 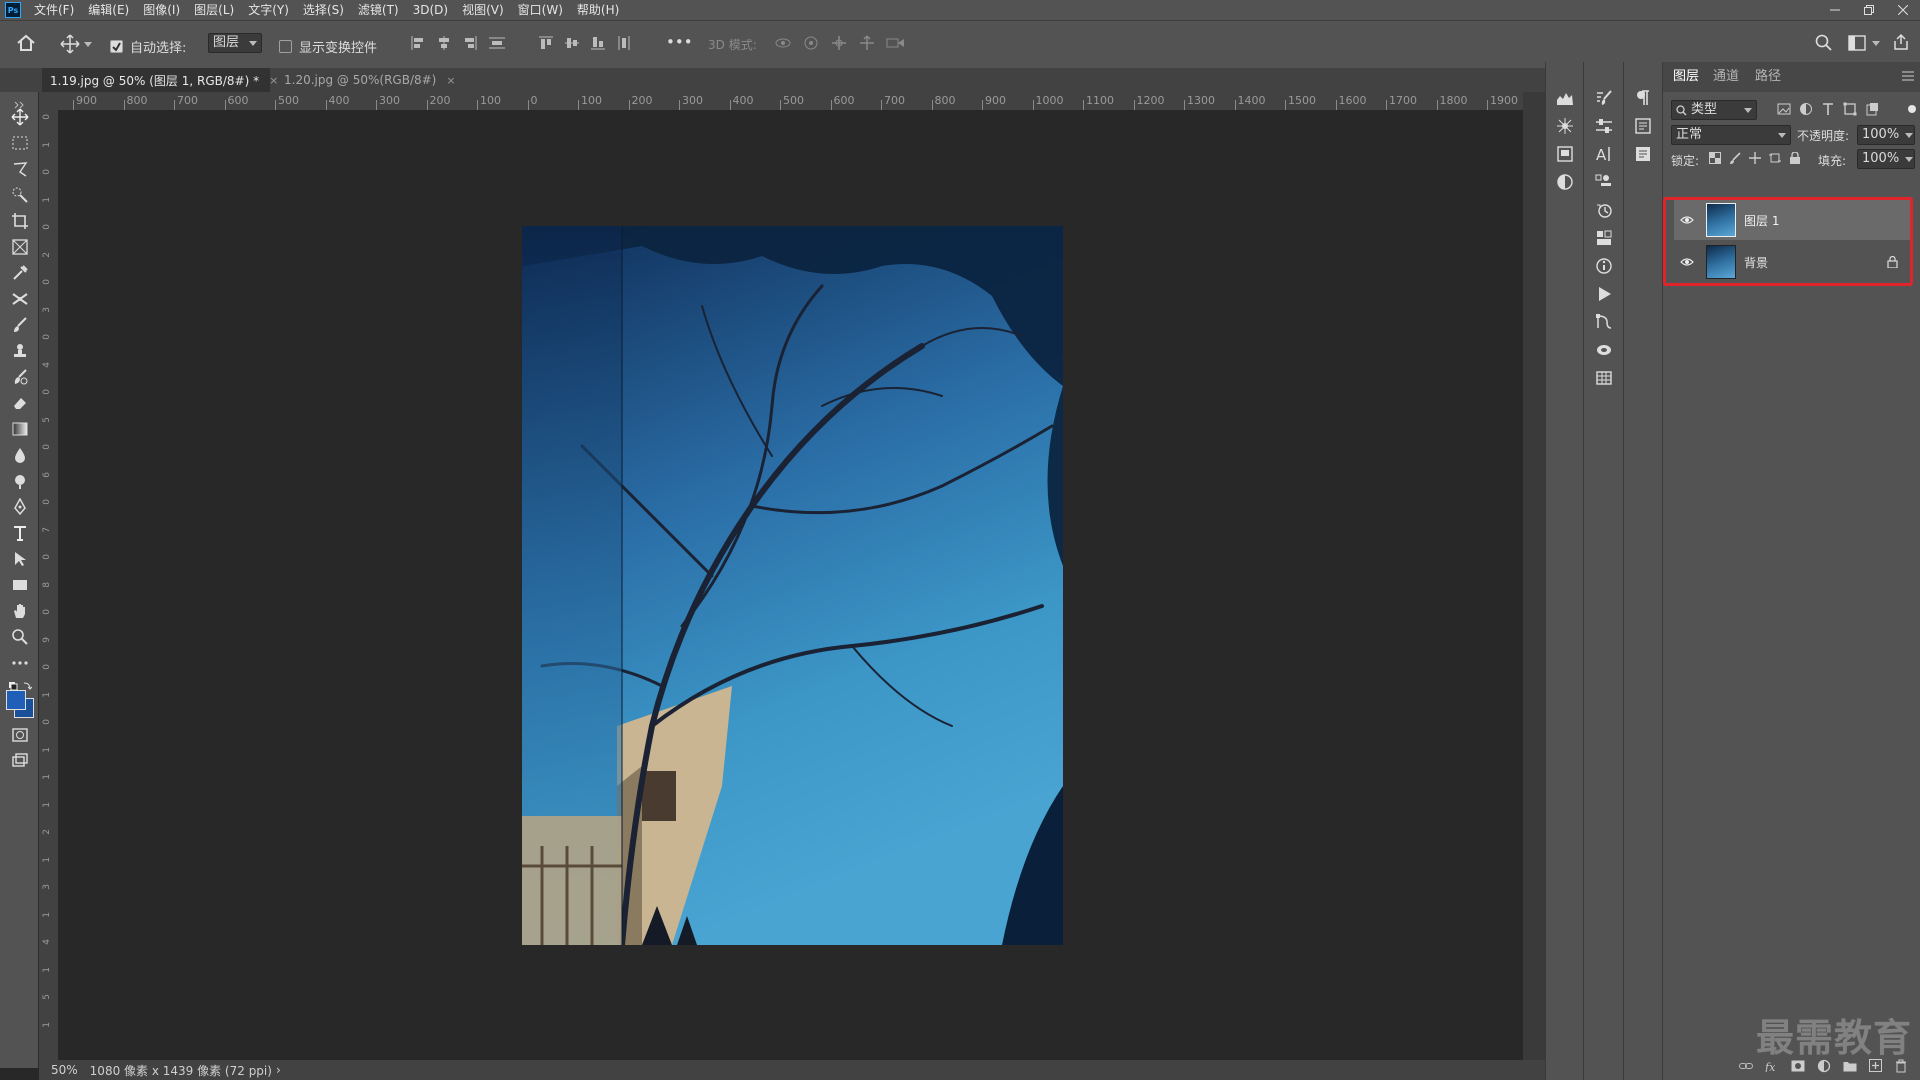 What do you see at coordinates (366, 80) in the screenshot?
I see `tab-document-1-20: 1.20.jpg @ 50%(RGB/8#) ×` at bounding box center [366, 80].